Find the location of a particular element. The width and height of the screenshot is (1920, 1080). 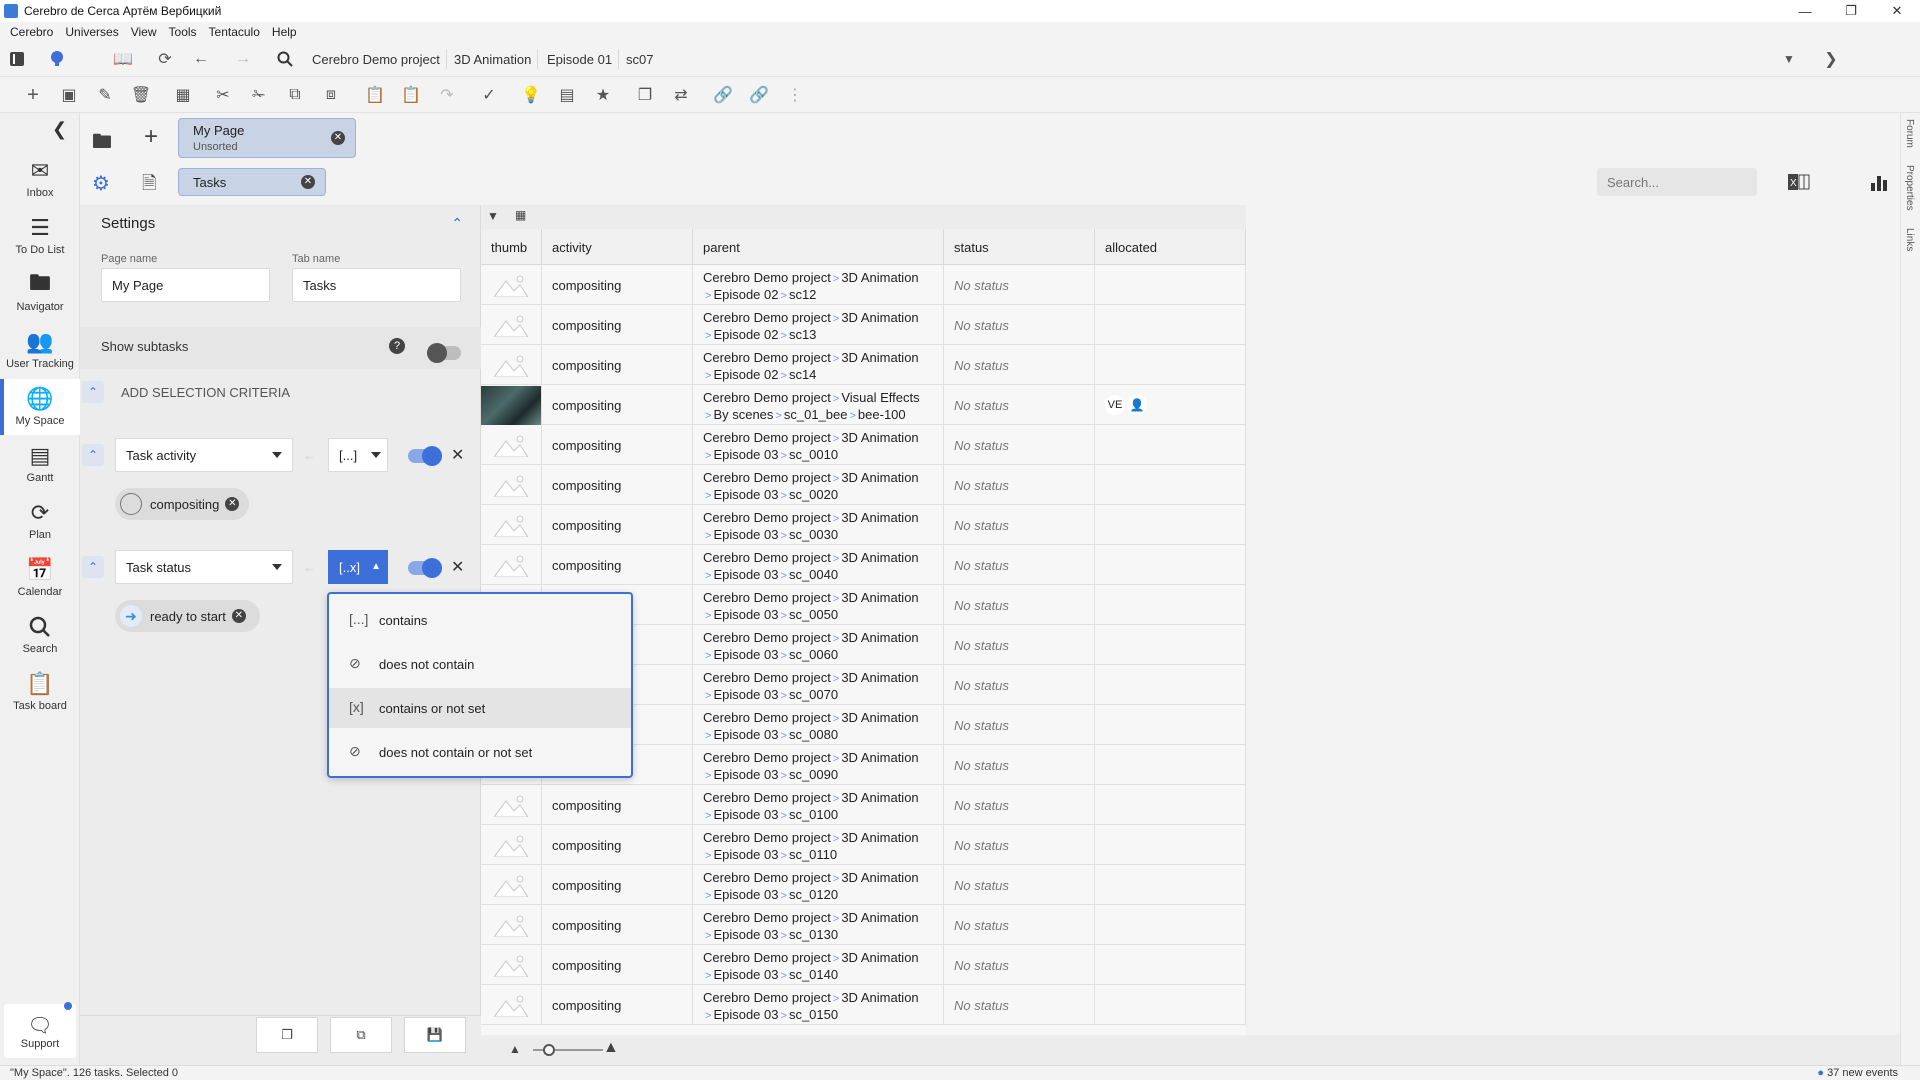

col-allocated: allocated is located at coordinates (1170, 247).